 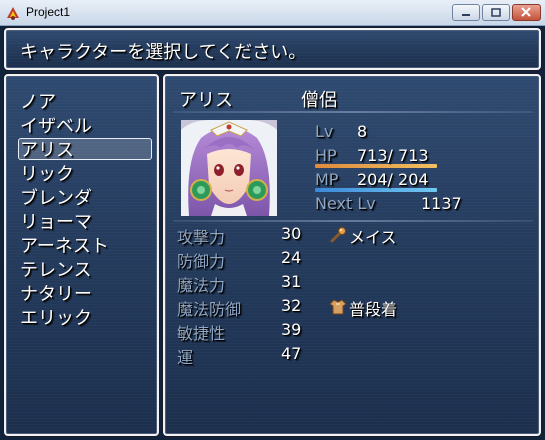 What do you see at coordinates (319, 100) in the screenshot?
I see `actor-class: 僧侶` at bounding box center [319, 100].